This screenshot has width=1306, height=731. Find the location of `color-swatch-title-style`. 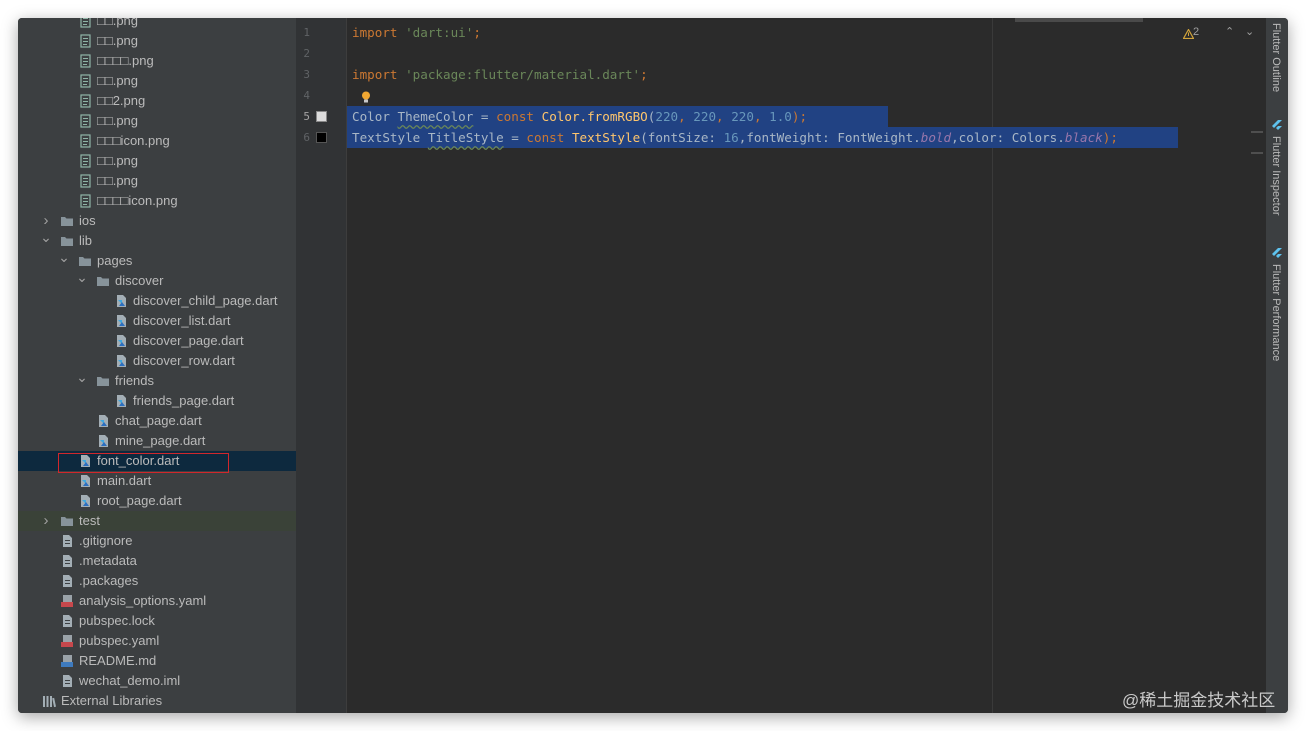

color-swatch-title-style is located at coordinates (321, 137).